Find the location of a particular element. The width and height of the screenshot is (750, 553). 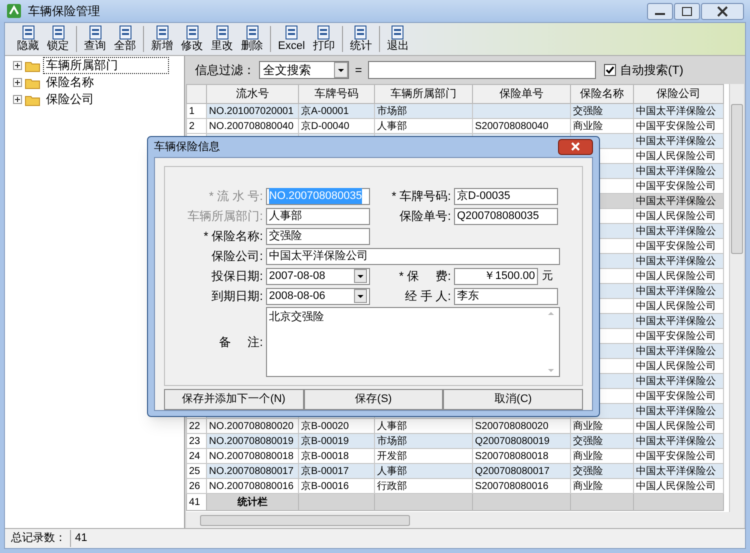

text-field: 交强险 is located at coordinates (318, 236).